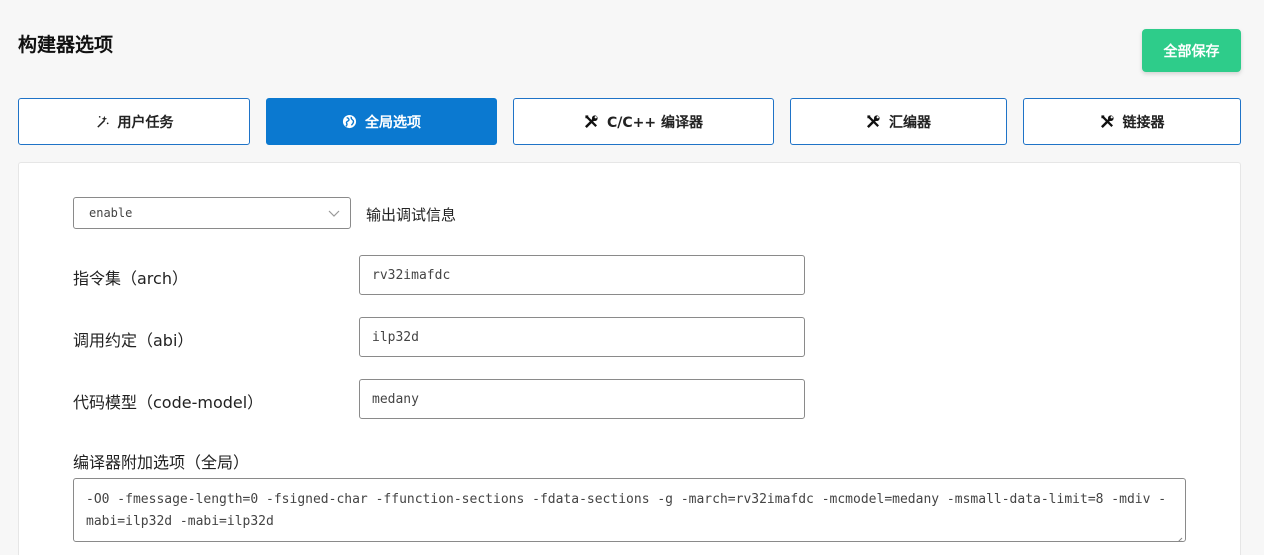 Image resolution: width=1264 pixels, height=555 pixels. I want to click on tab-assembler: 汇编器, so click(898, 121).